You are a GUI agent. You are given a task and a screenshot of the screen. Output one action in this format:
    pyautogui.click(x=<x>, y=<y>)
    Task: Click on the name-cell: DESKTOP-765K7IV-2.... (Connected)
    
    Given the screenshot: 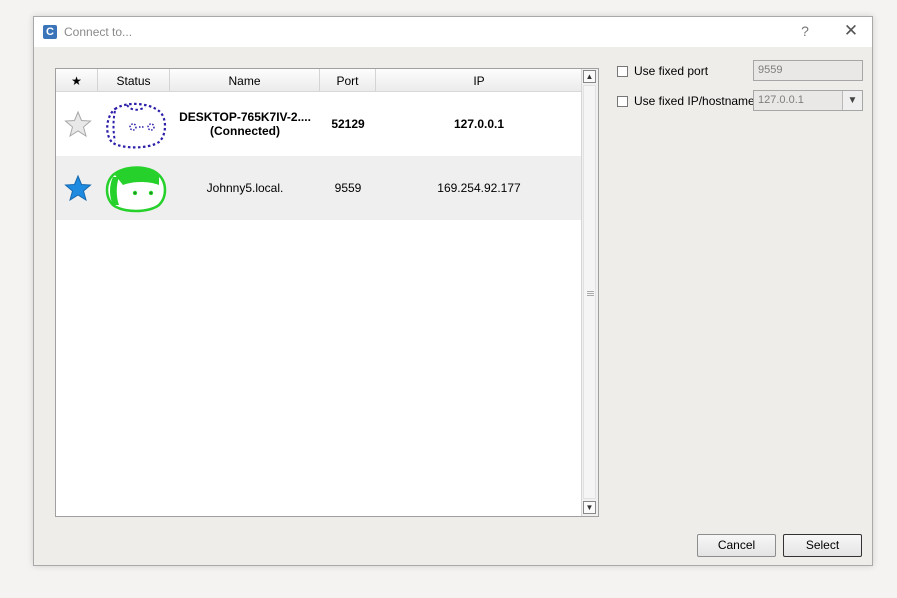 What is the action you would take?
    pyautogui.click(x=245, y=124)
    